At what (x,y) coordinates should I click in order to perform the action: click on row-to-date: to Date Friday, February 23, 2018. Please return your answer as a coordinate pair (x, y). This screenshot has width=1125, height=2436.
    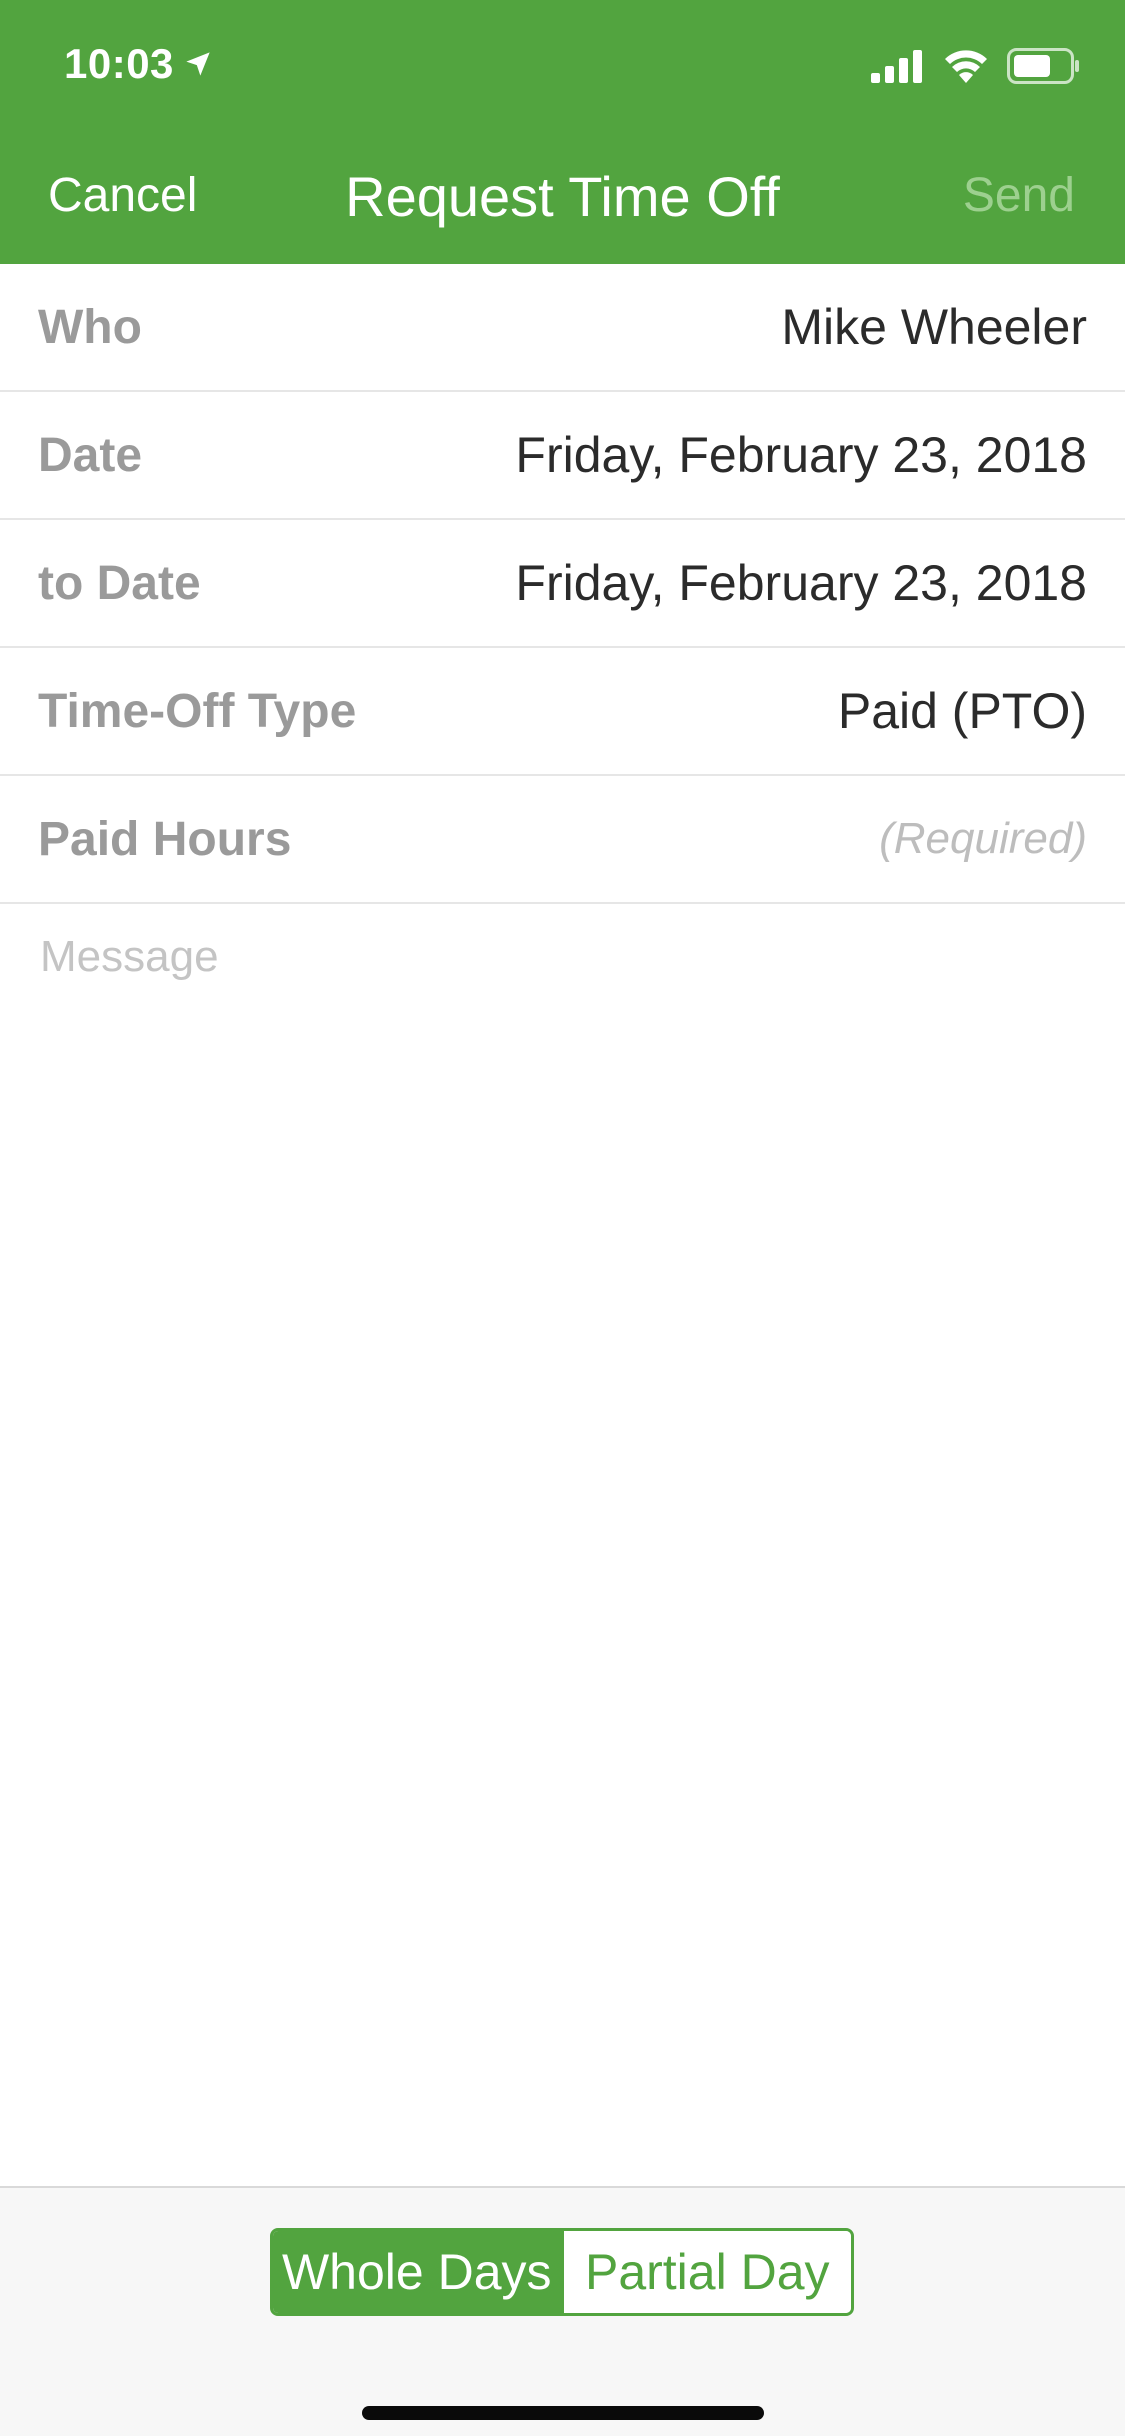
    Looking at the image, I should click on (562, 584).